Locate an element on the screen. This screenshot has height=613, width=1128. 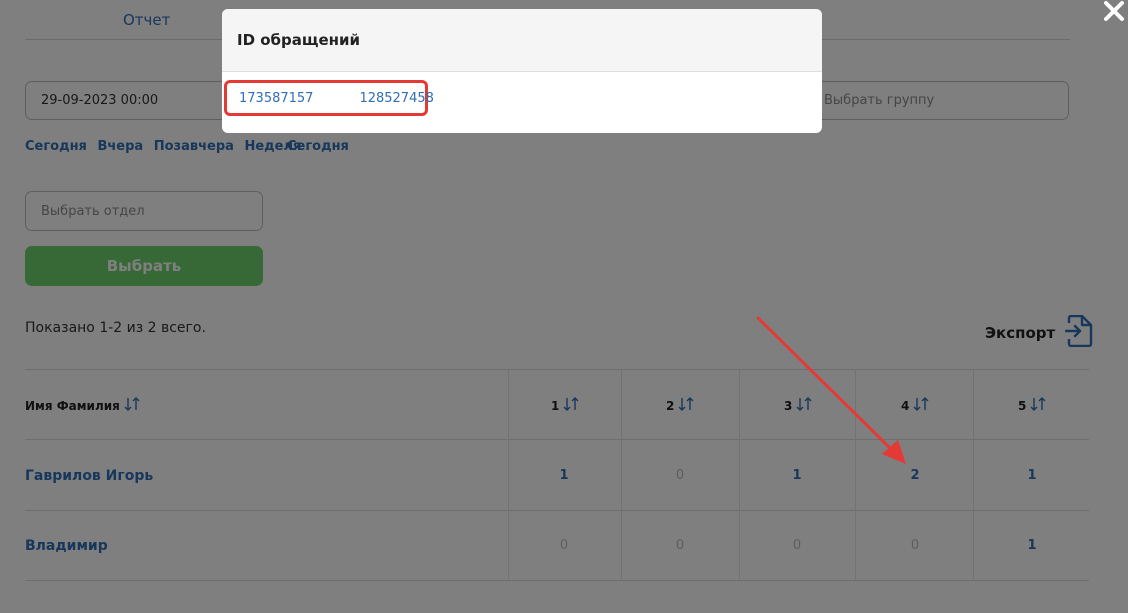
ticket-id-link: 128527458 is located at coordinates (396, 98).